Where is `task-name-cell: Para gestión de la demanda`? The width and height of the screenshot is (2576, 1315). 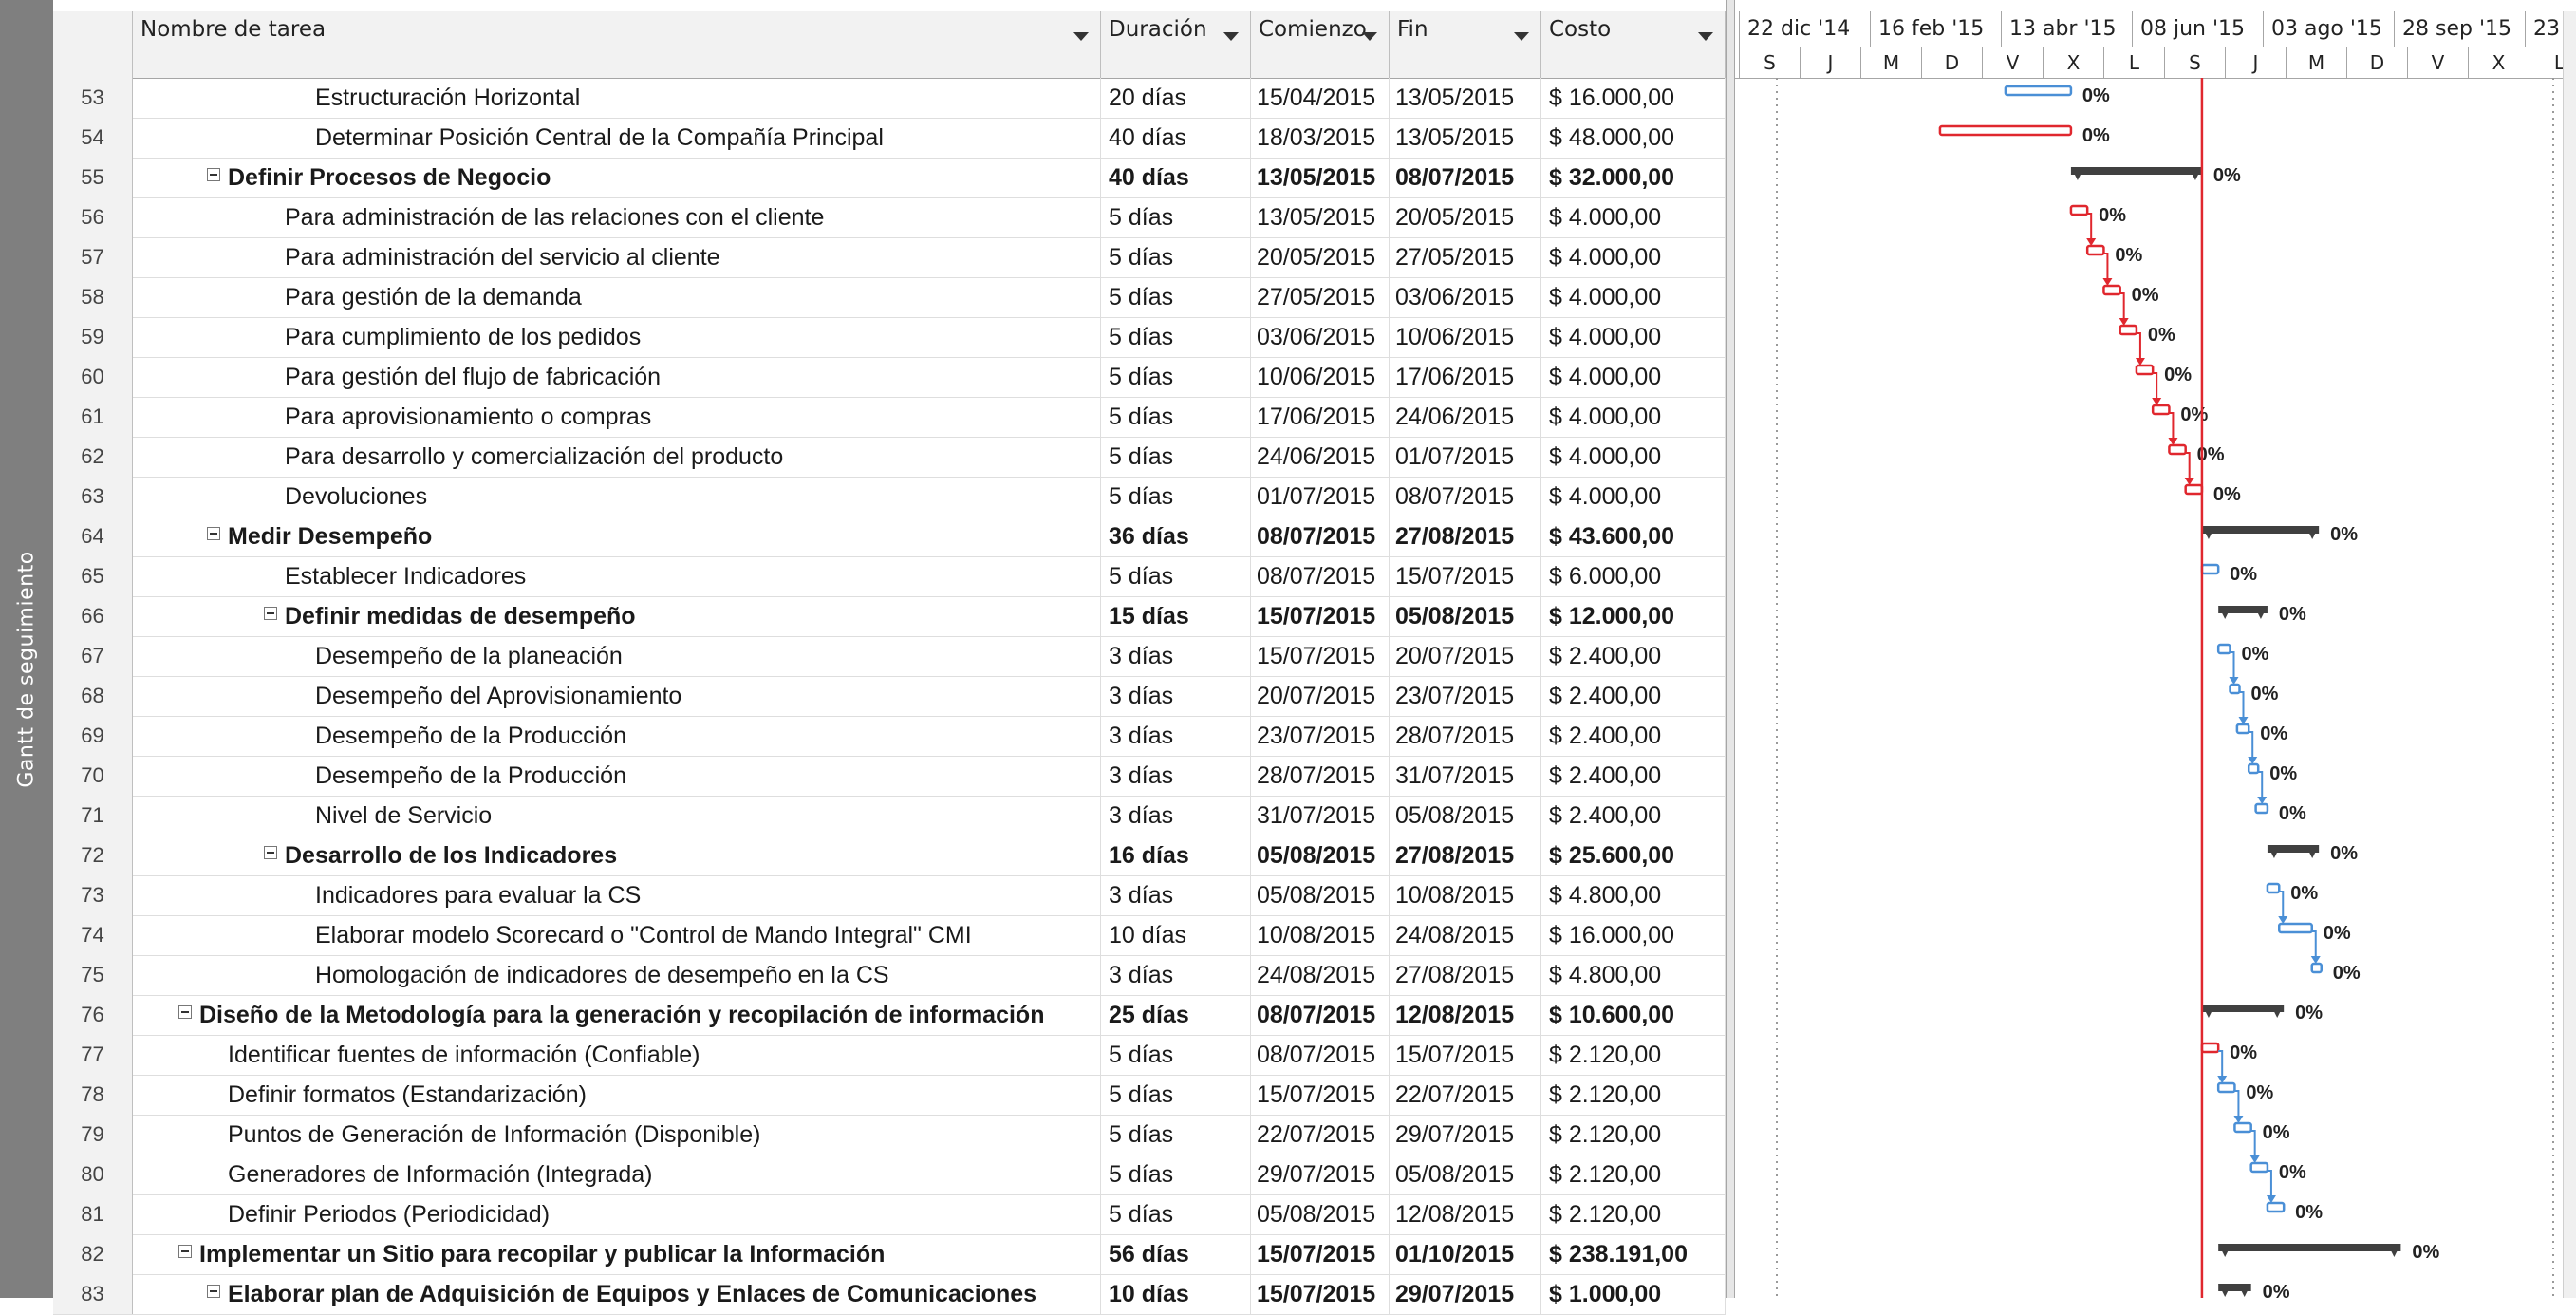 task-name-cell: Para gestión de la demanda is located at coordinates (617, 297).